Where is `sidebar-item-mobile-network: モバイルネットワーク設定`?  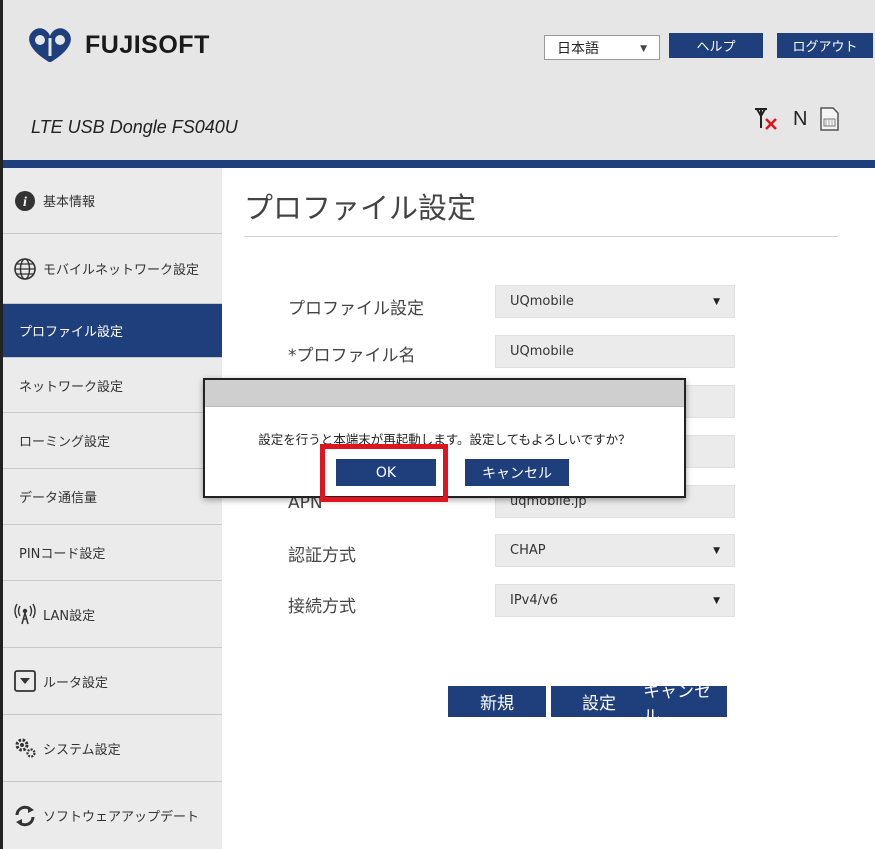
sidebar-item-mobile-network: モバイルネットワーク設定 is located at coordinates (112, 269).